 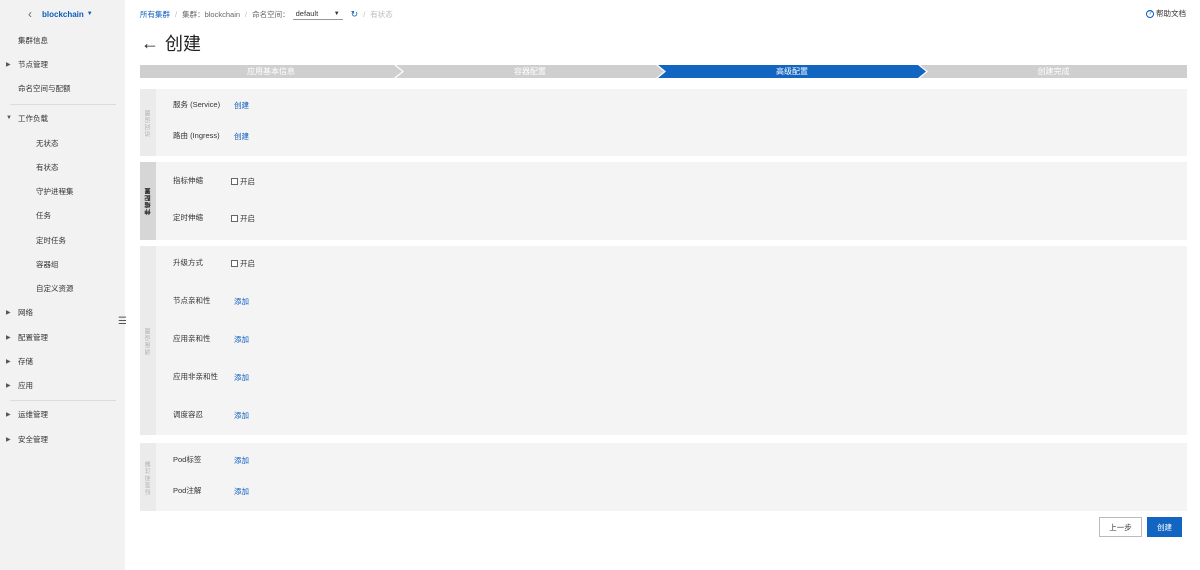 What do you see at coordinates (241, 339) in the screenshot?
I see `add-app-affinity-link: 添加` at bounding box center [241, 339].